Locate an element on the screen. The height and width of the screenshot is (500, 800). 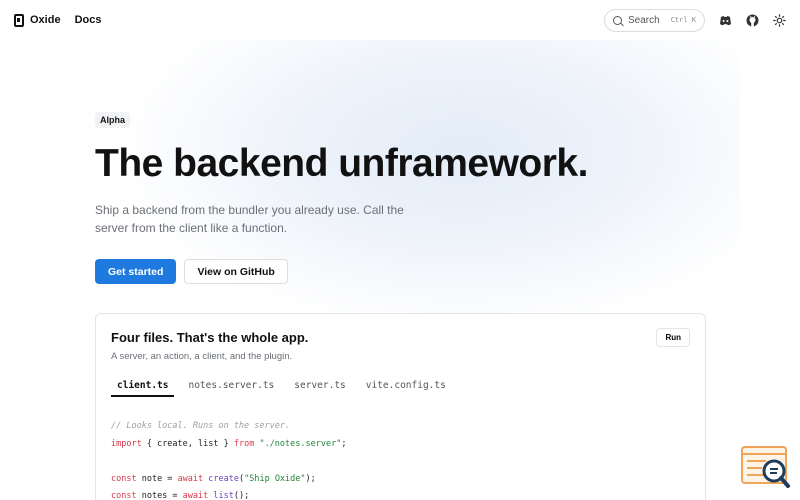
code-text: notes = is located at coordinates (159, 495).